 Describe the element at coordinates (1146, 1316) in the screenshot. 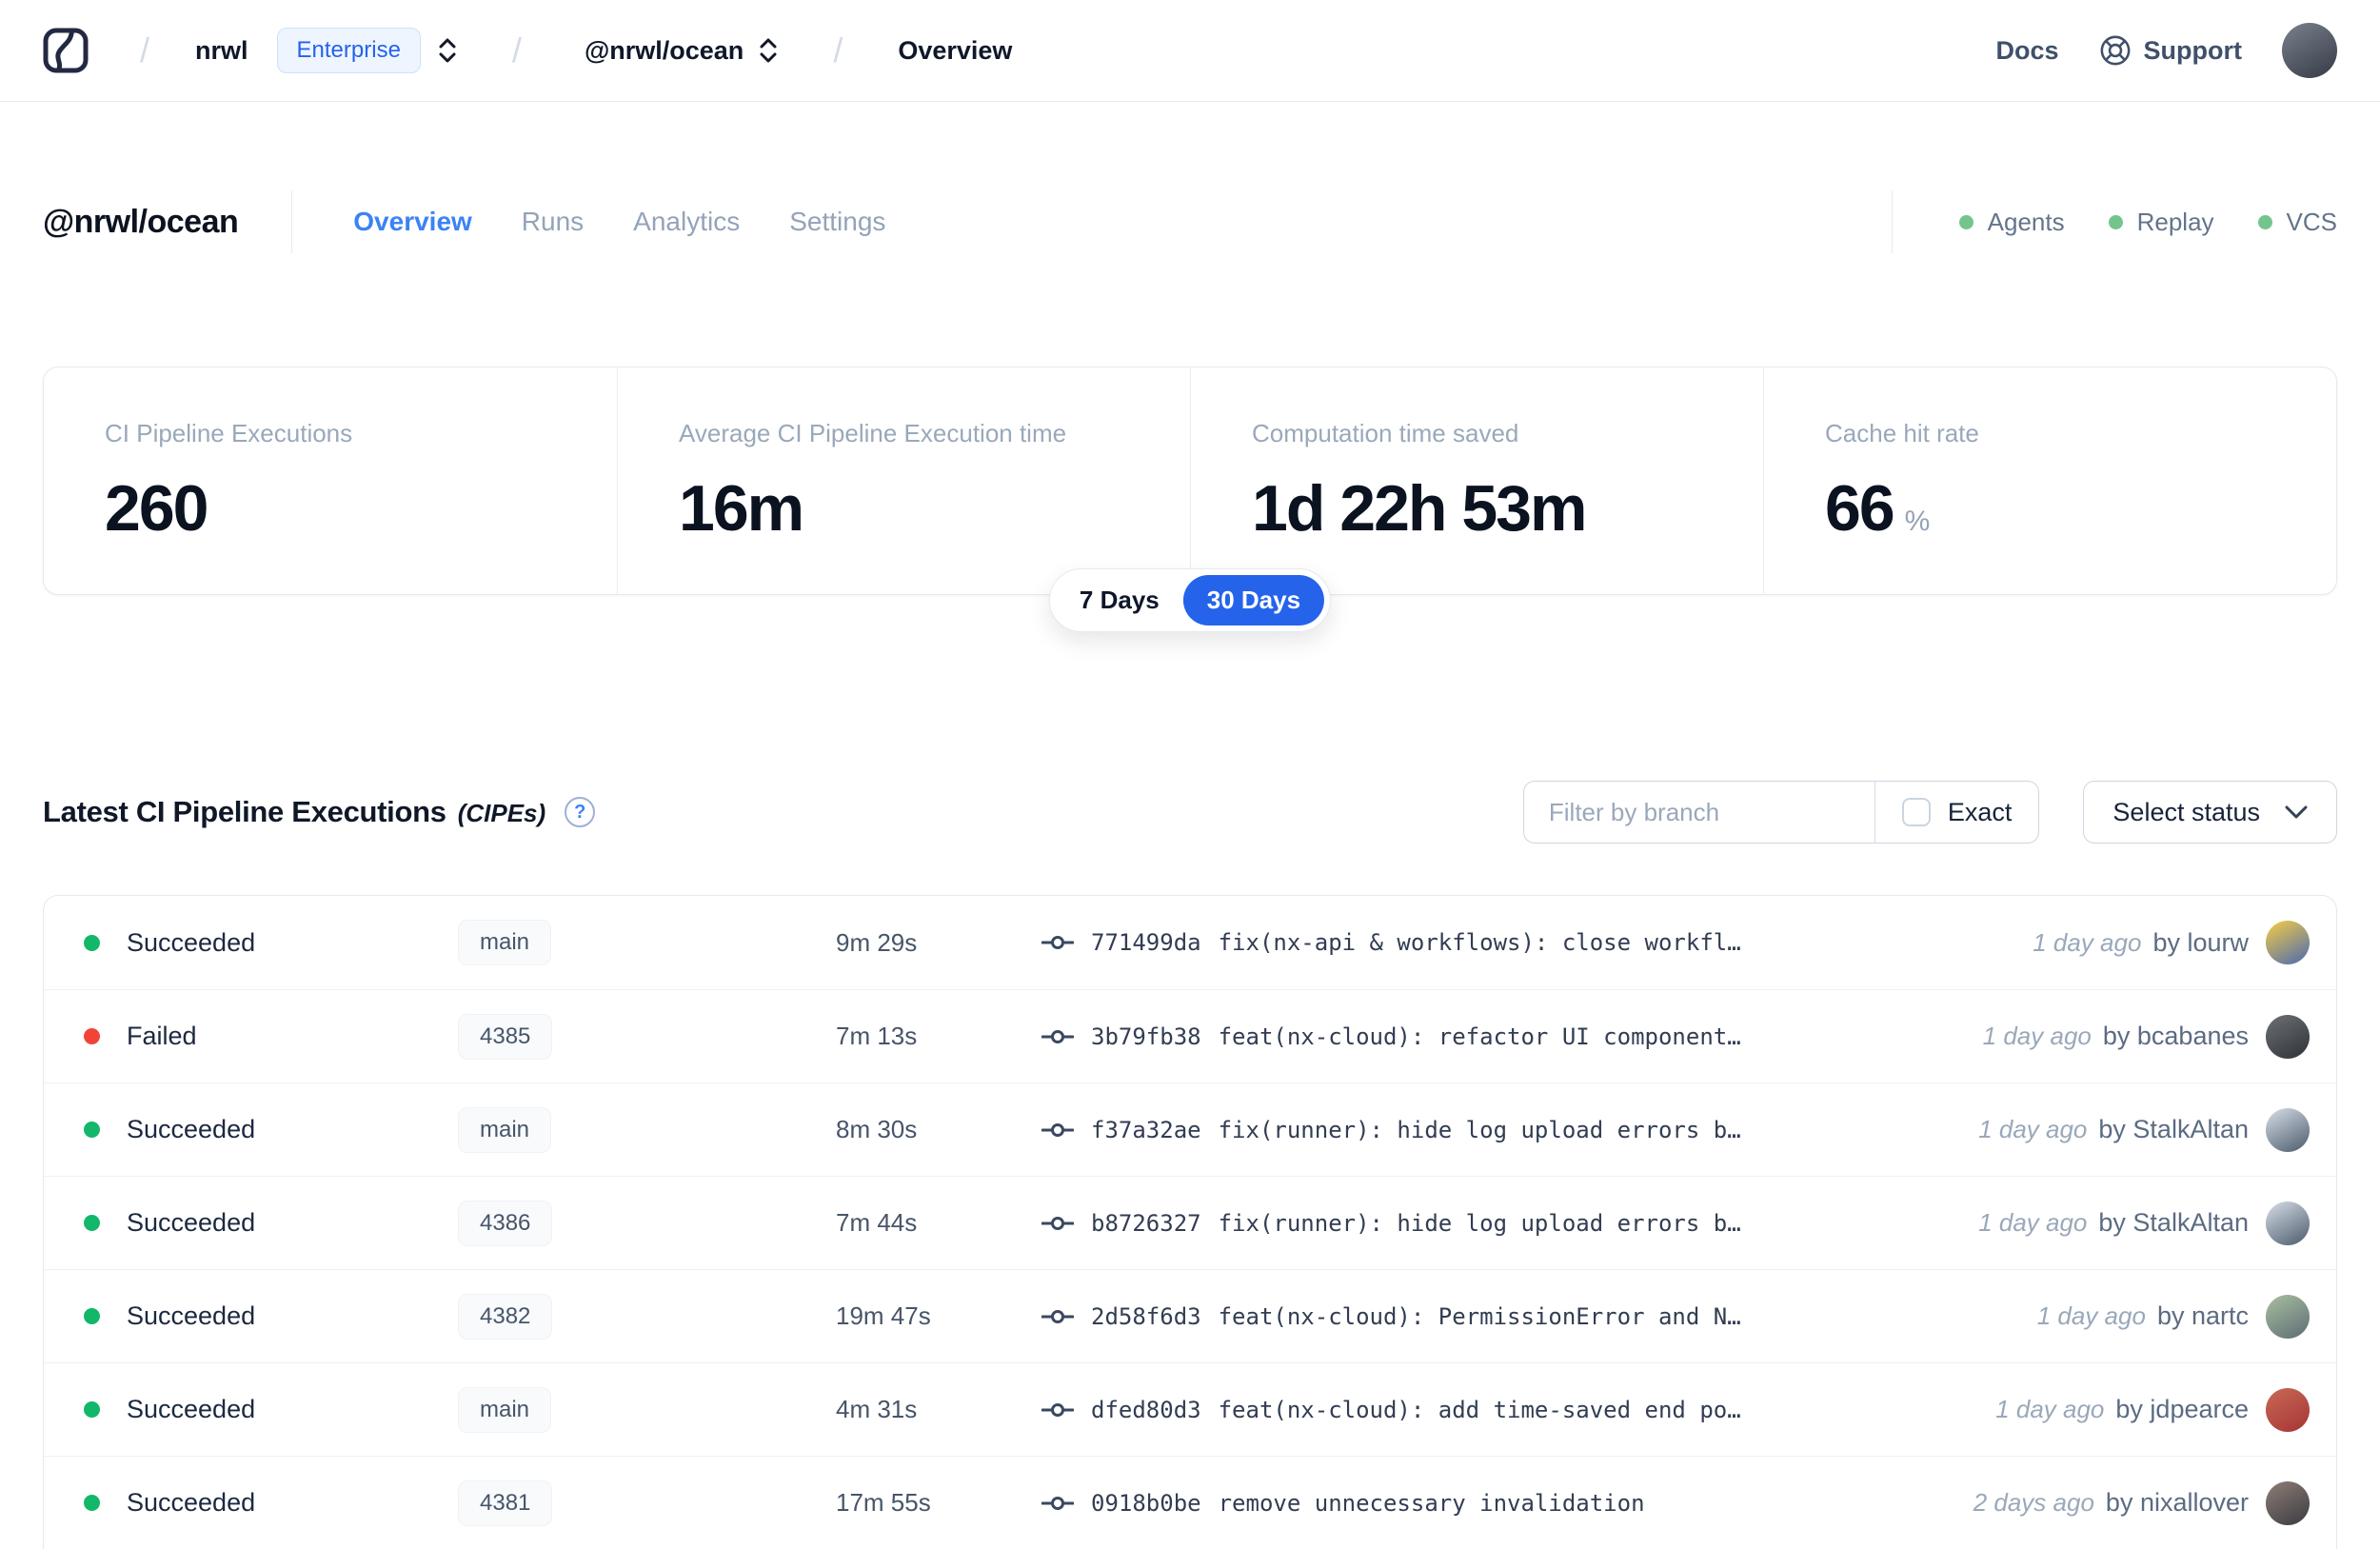

I see `commit-hash: 2d58f6d3` at that location.